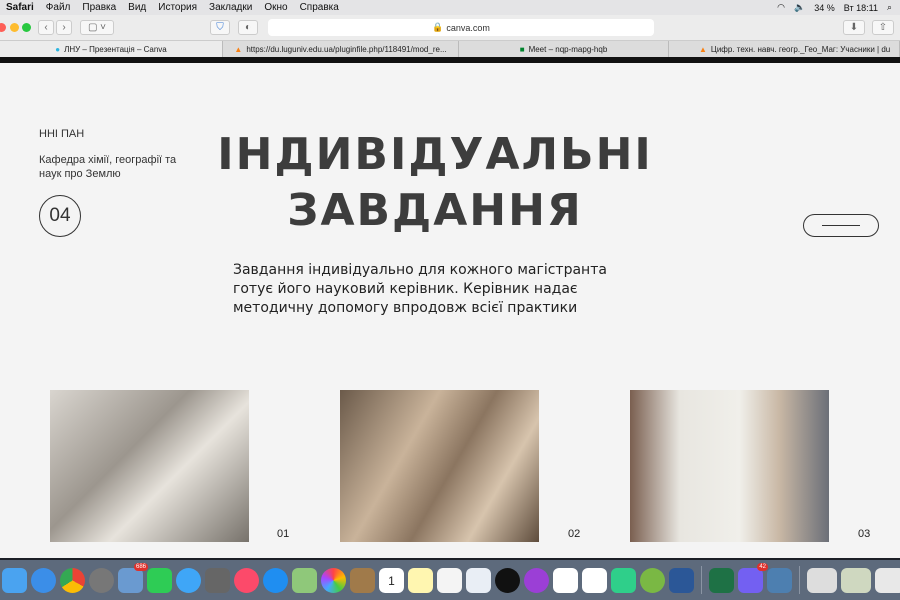 Image resolution: width=900 pixels, height=600 pixels. Describe the element at coordinates (62, 134) in the screenshot. I see `org-label: ННІ ПАН` at that location.